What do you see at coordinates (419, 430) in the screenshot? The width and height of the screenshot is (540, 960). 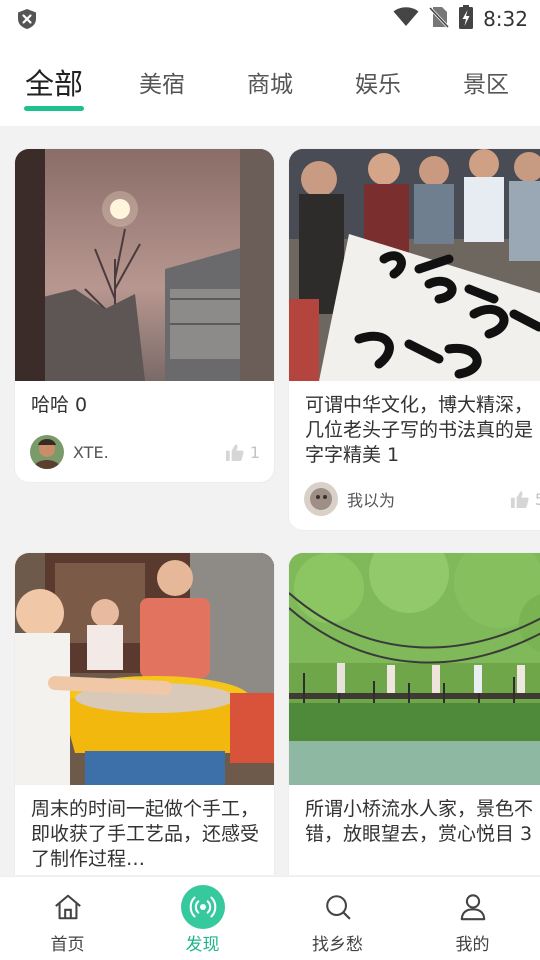 I see `post-title: 可谓中华文化，博大精深，几位老头子写的书法真的是字字精美 1` at bounding box center [419, 430].